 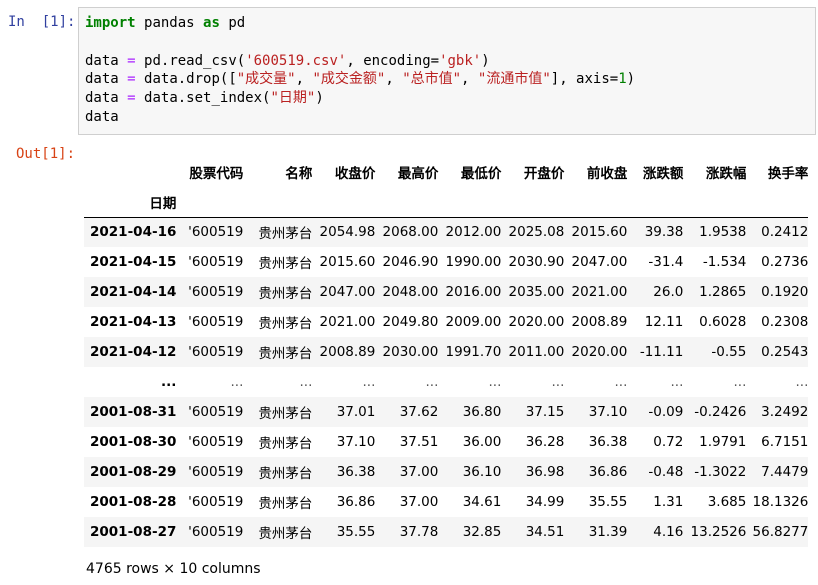 I want to click on module-name: pandas, so click(x=169, y=23).